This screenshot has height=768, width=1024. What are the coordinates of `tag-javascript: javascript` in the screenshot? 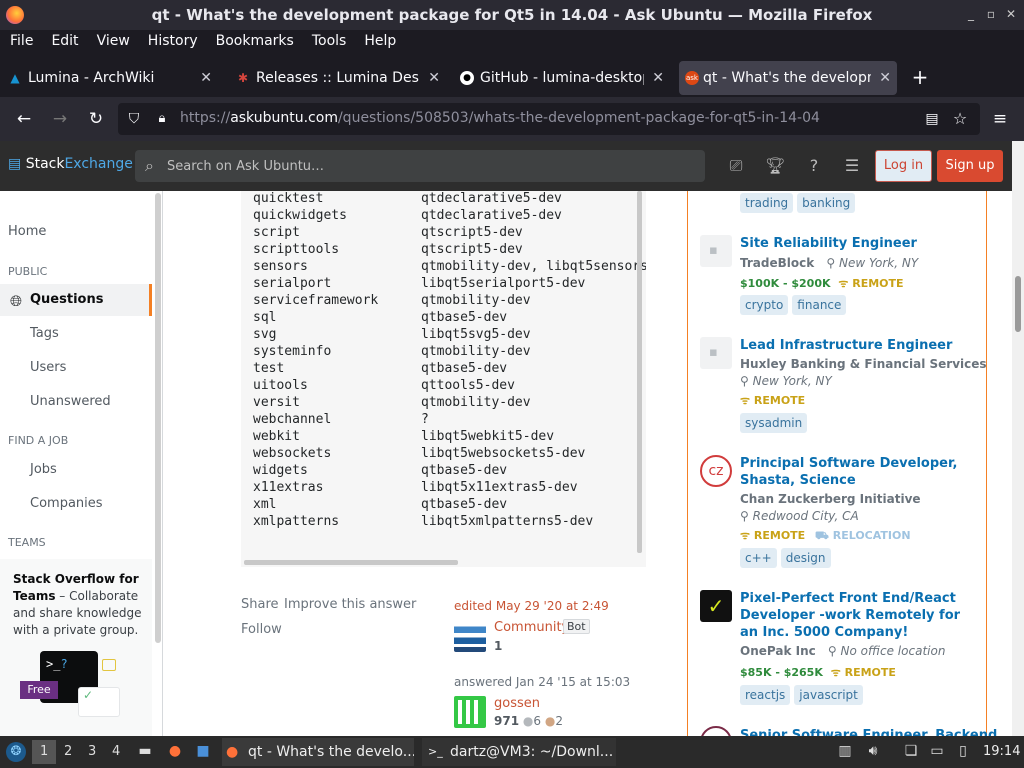 It's located at (828, 695).